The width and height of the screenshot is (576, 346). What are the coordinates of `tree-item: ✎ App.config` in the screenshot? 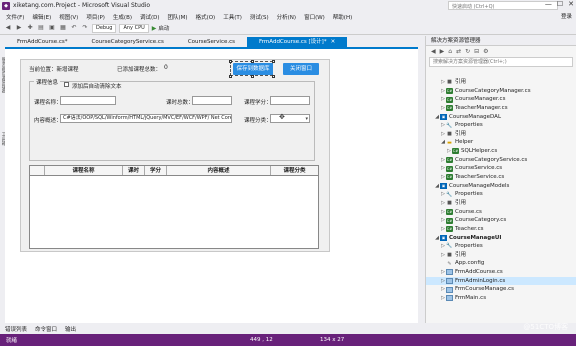 It's located at (501, 263).